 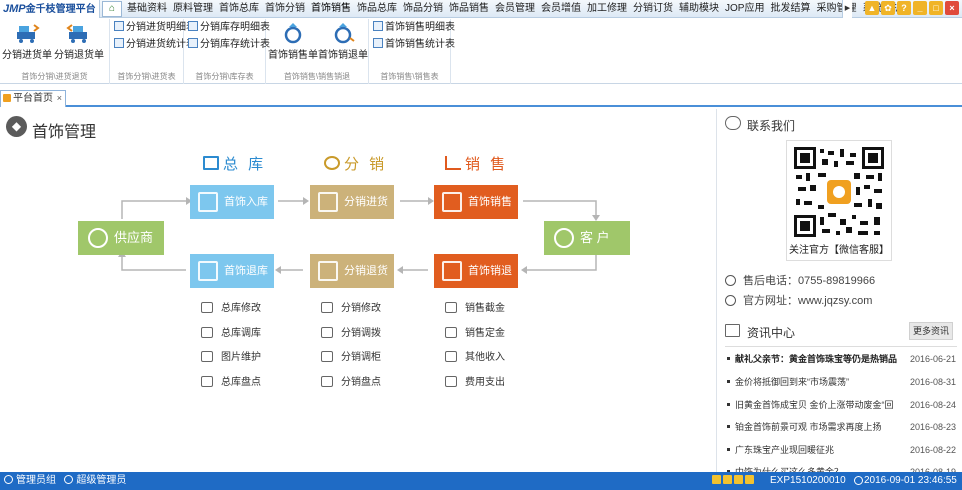 I want to click on dist-stock-stat-button: 分销库存统计表, so click(x=229, y=45).